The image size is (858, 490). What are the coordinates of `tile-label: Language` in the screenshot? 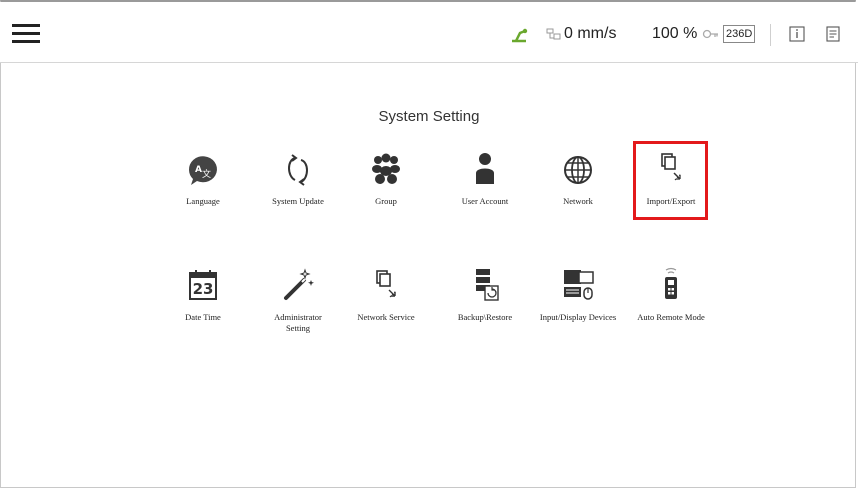 It's located at (203, 201).